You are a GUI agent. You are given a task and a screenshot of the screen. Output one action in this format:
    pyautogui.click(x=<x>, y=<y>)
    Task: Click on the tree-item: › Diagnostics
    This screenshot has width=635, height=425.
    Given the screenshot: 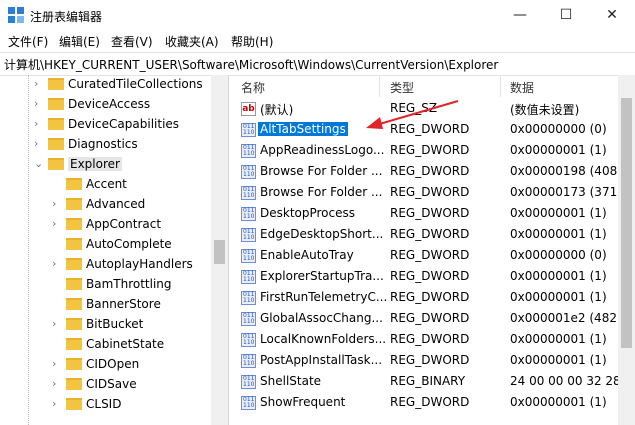 What is the action you would take?
    pyautogui.click(x=105, y=145)
    